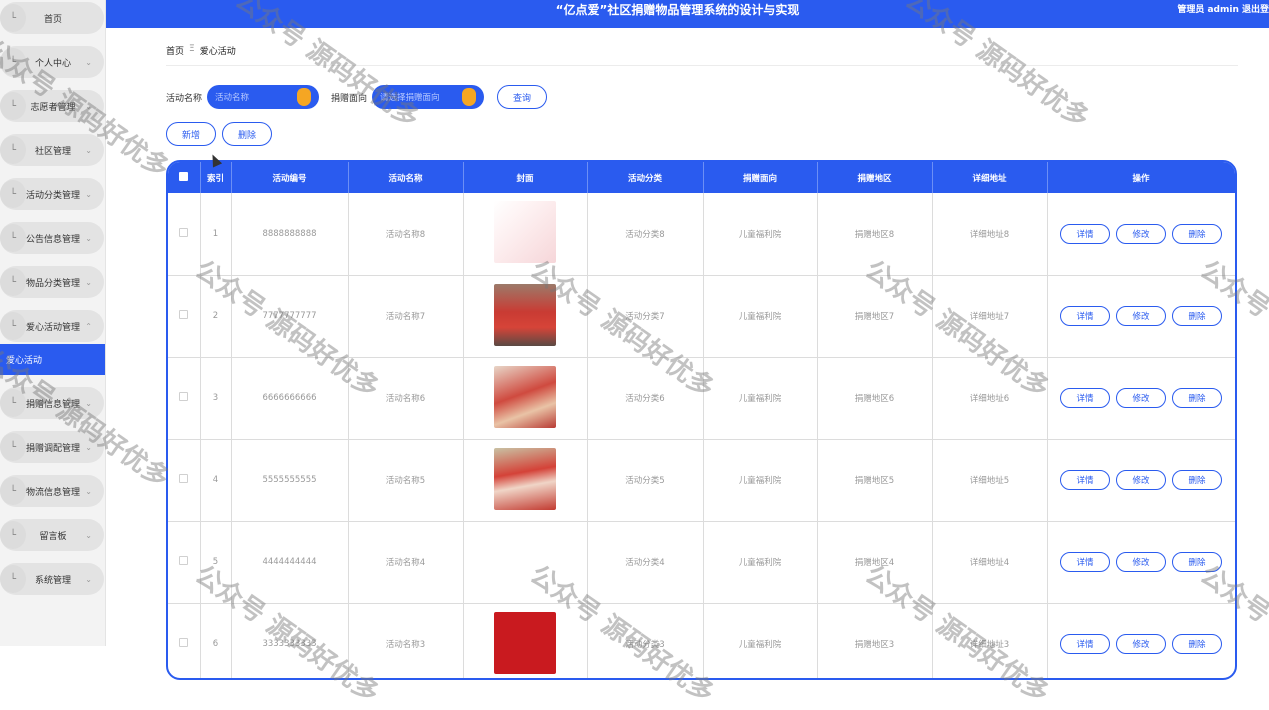 The height and width of the screenshot is (710, 1269). I want to click on table-header-row: 索引 活动编号 活动名称 封面 活动分类 捐赠面向 捐赠地区 详细地址 操作, so click(701, 177).